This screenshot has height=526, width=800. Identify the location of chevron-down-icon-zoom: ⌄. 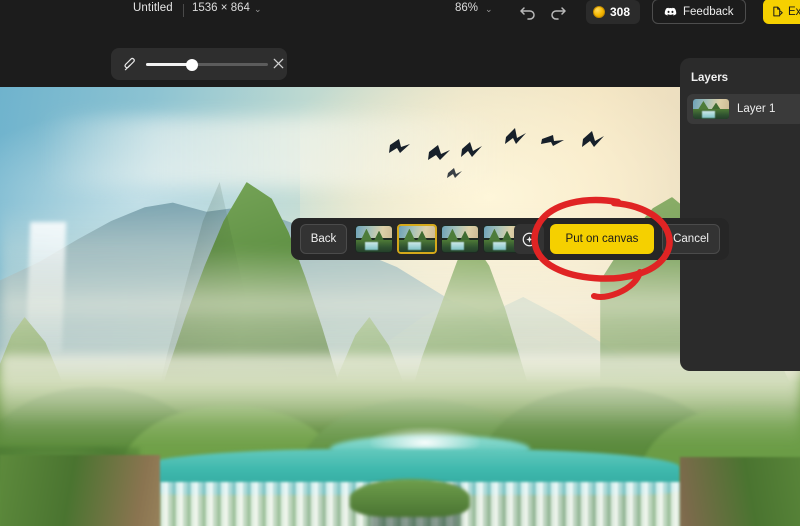
(489, 9).